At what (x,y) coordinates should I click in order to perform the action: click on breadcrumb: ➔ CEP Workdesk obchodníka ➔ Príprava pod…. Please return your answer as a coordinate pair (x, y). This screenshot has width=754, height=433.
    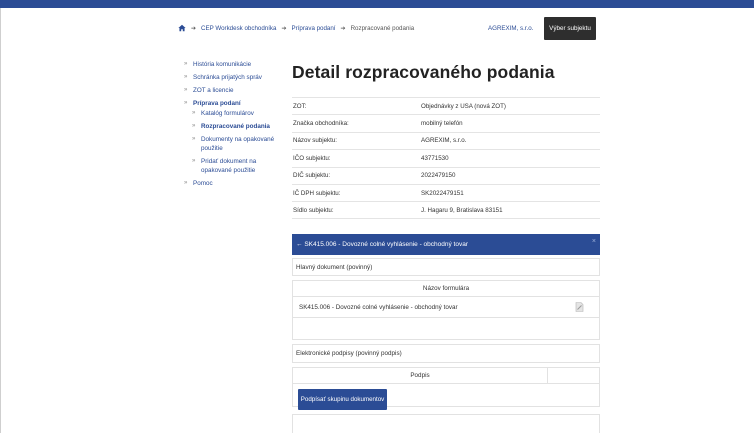
    Looking at the image, I should click on (296, 28).